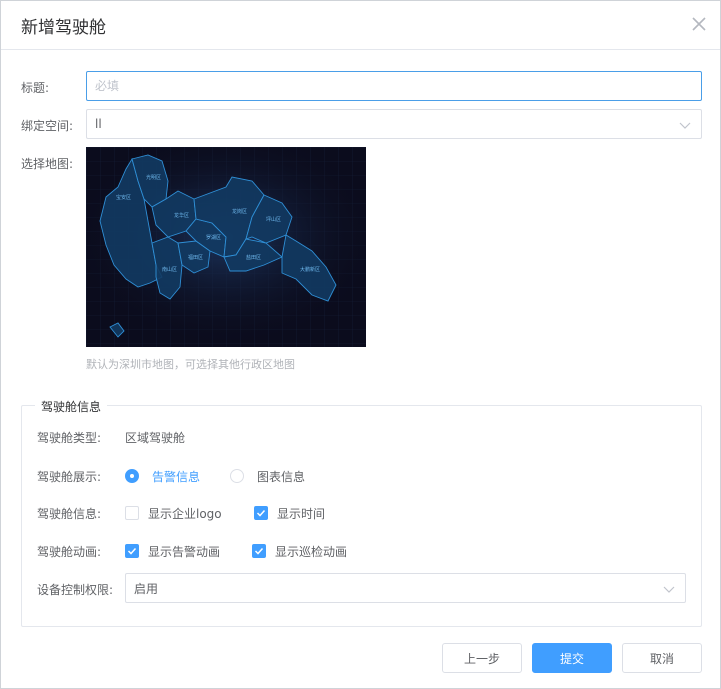 This screenshot has height=689, width=721. What do you see at coordinates (176, 476) in the screenshot?
I see `radio-alarm-info-label: 告警信息` at bounding box center [176, 476].